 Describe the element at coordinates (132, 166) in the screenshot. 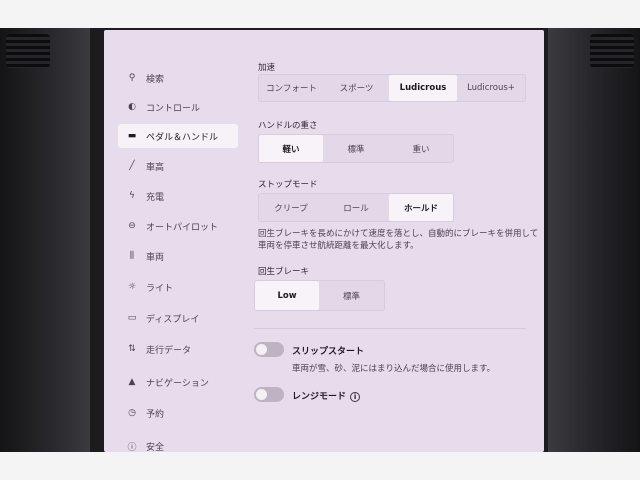

I see `wrench-icon: ╱` at that location.